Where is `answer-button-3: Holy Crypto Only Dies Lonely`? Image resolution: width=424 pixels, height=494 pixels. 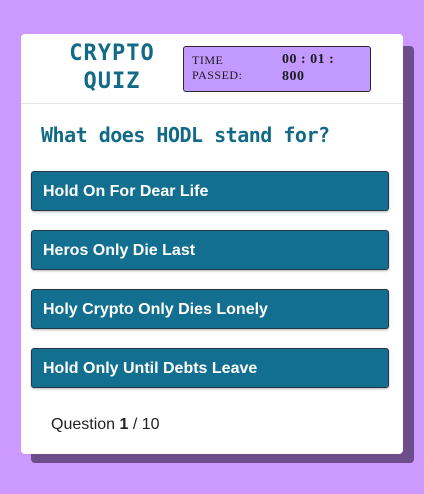
answer-button-3: Holy Crypto Only Dies Lonely is located at coordinates (210, 309).